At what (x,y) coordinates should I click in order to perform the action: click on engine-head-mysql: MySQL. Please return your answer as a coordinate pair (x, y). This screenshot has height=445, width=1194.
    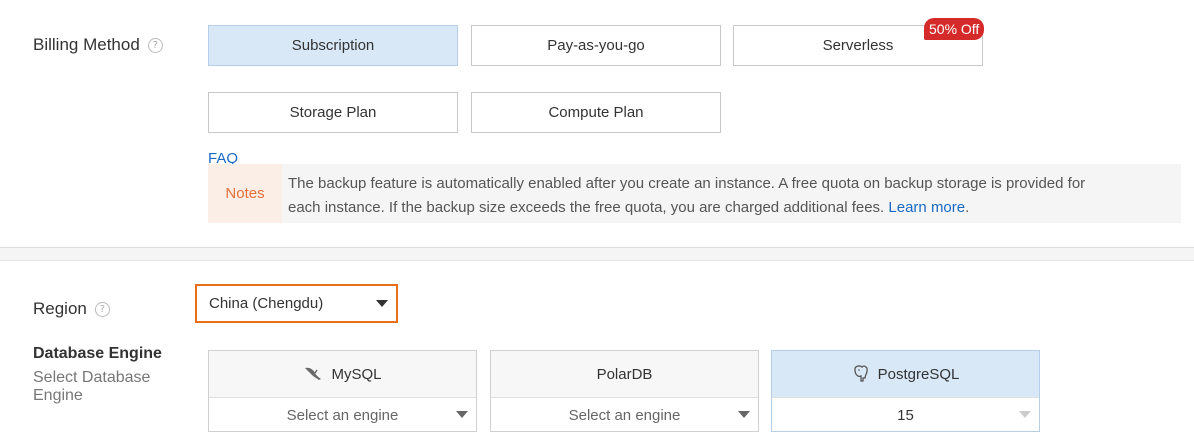
    Looking at the image, I should click on (342, 374).